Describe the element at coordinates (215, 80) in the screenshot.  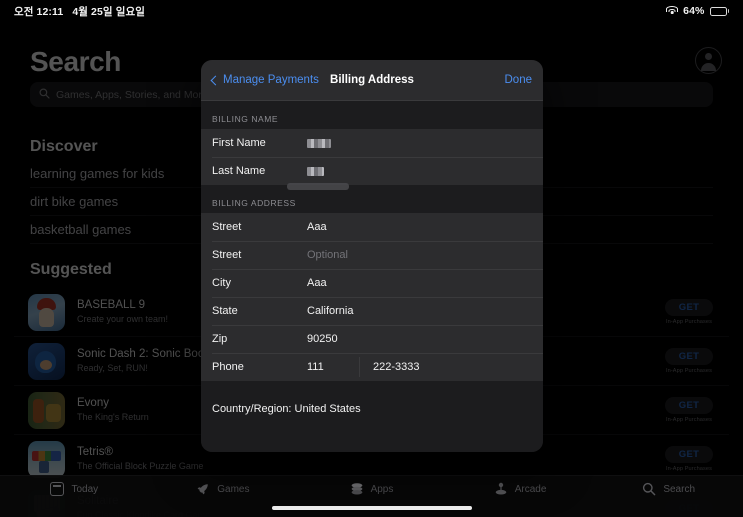
I see `chevron-left-icon` at that location.